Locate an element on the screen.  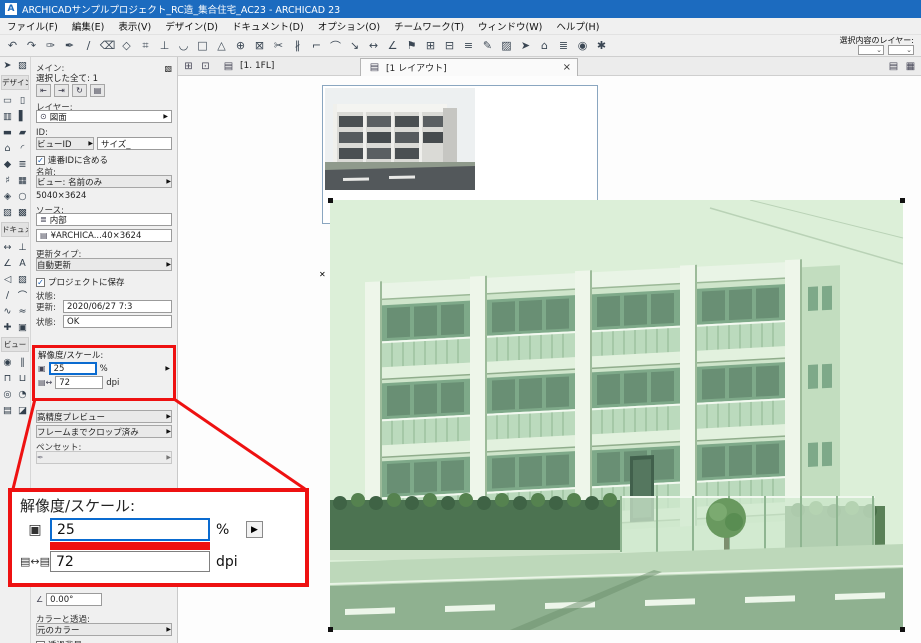
resolution-input is located at coordinates (130, 529).